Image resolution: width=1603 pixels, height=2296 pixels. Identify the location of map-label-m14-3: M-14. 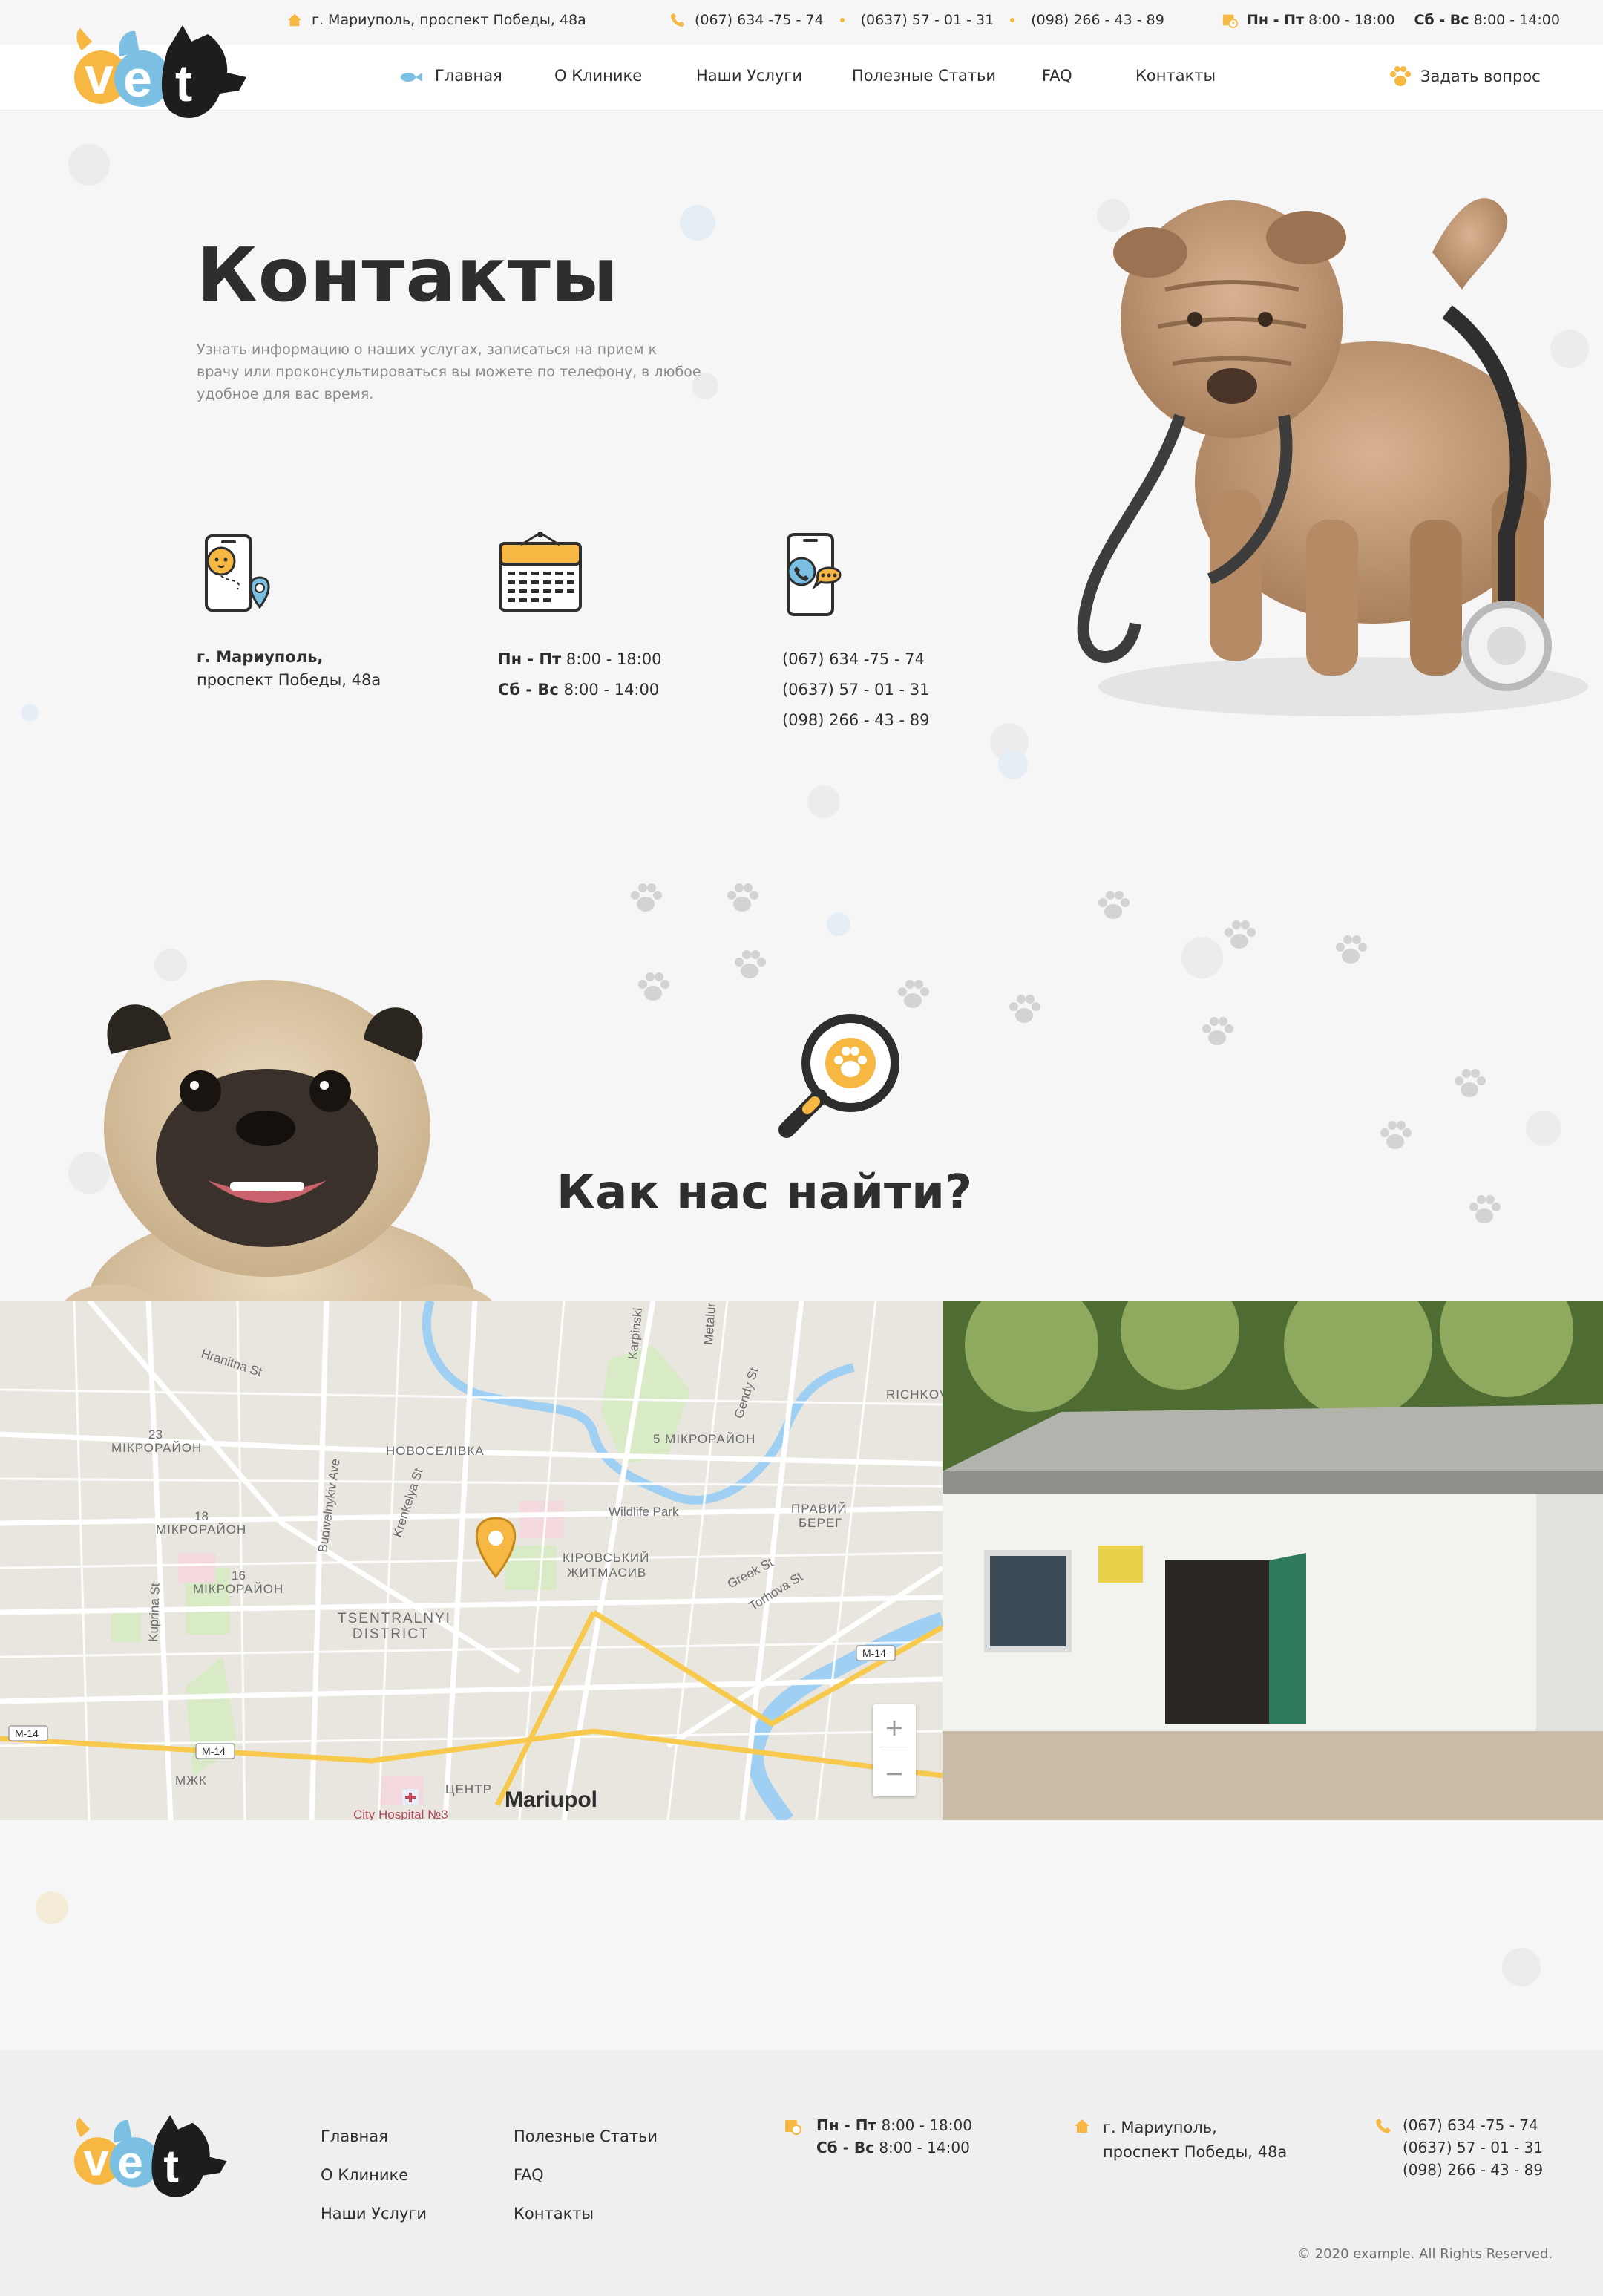
(874, 1653).